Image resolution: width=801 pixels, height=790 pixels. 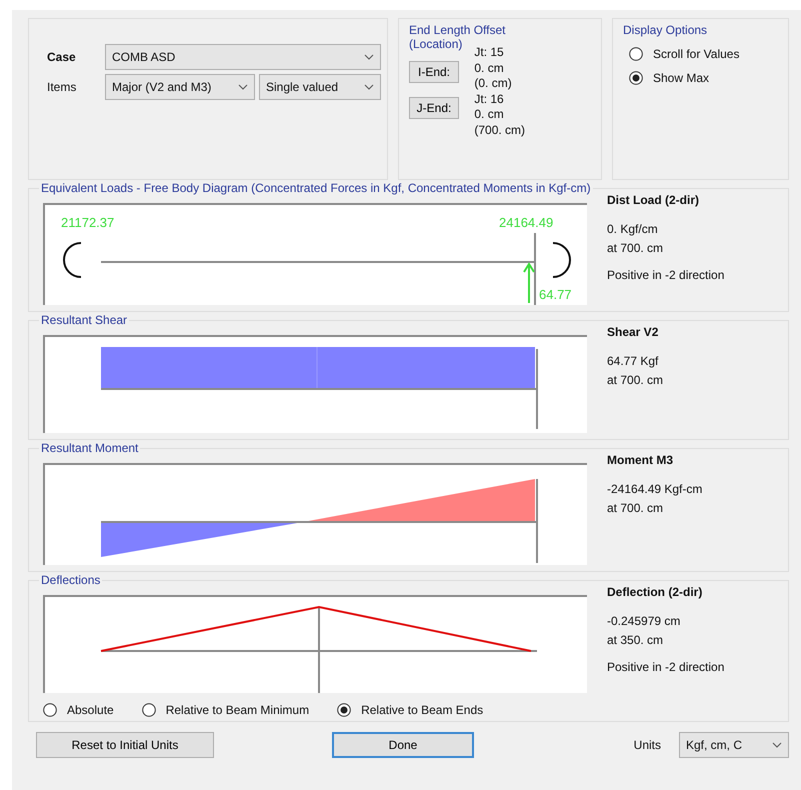 What do you see at coordinates (84, 320) in the screenshot?
I see `panel-title: Resultant Shear` at bounding box center [84, 320].